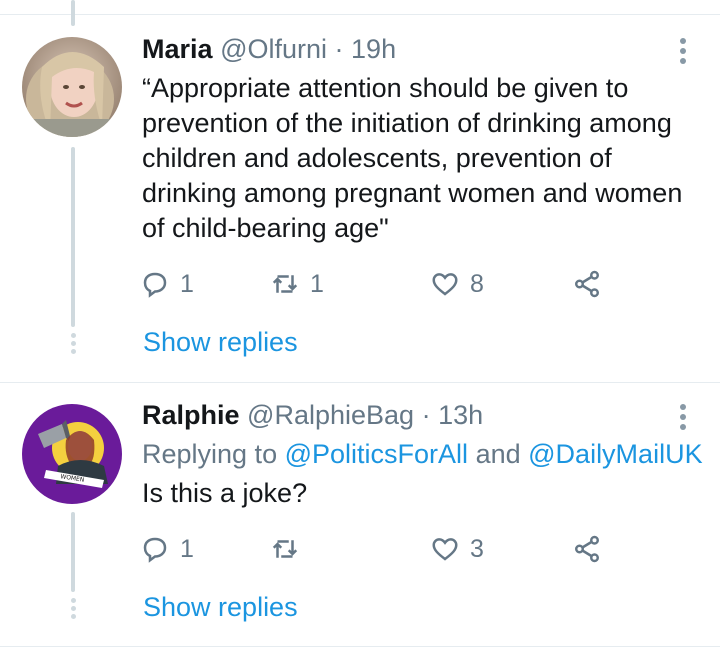  Describe the element at coordinates (477, 283) in the screenshot. I see `like-count: 8` at that location.